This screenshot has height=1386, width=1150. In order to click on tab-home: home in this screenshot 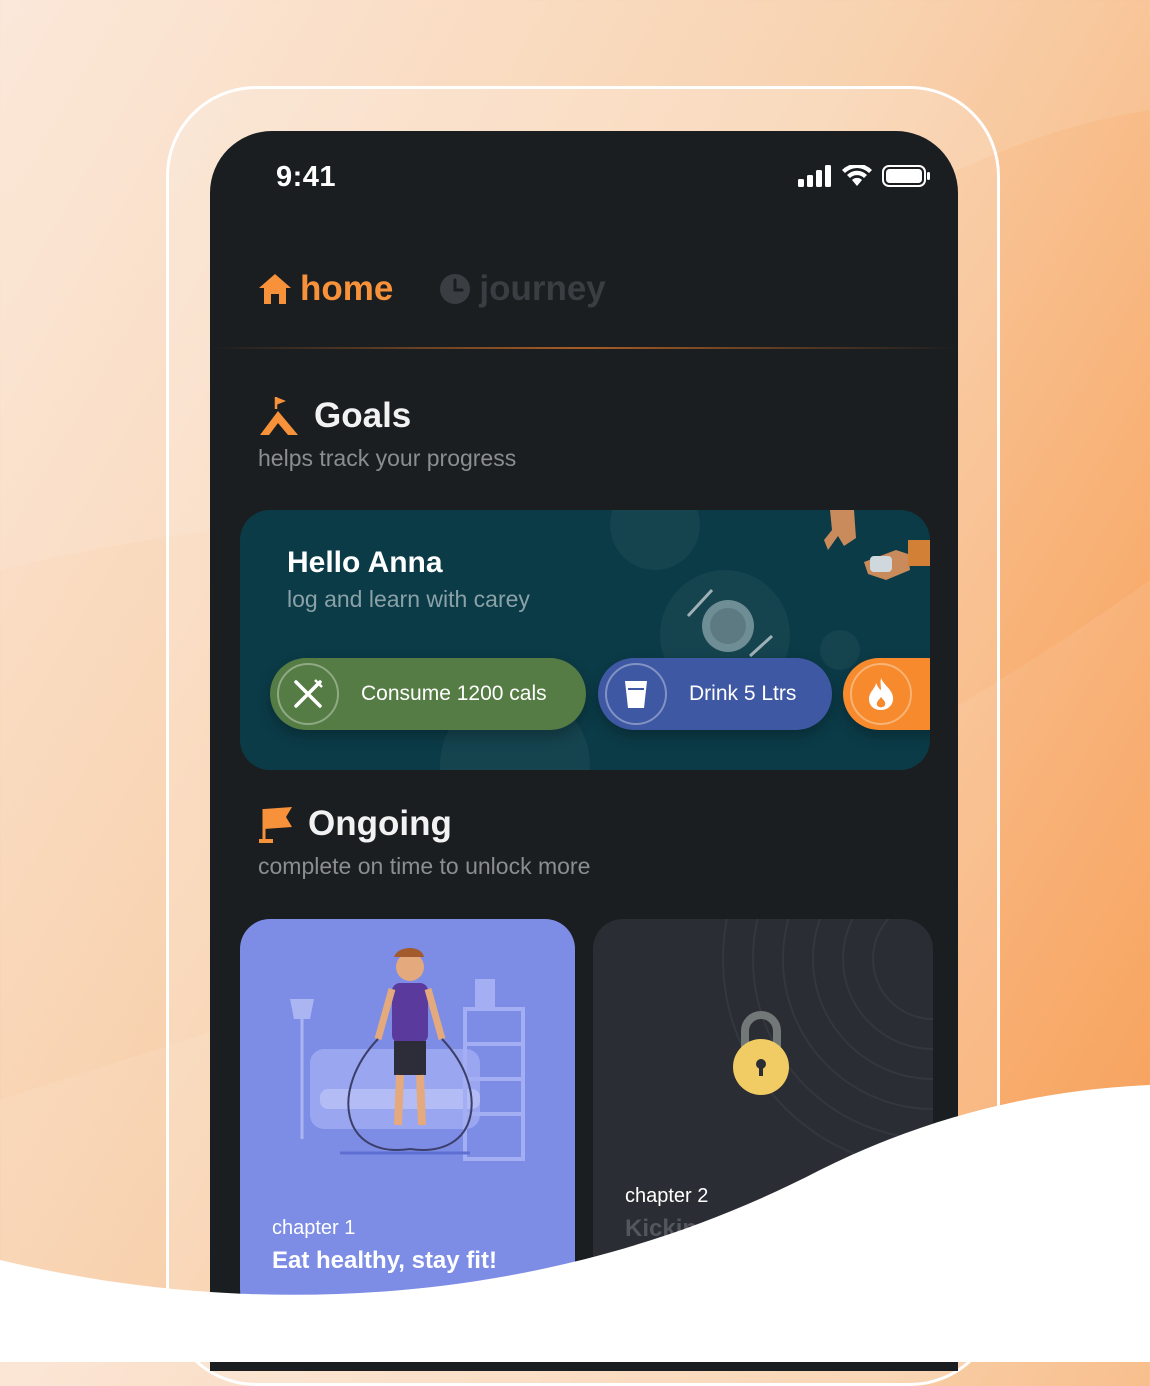, I will do `click(325, 289)`.